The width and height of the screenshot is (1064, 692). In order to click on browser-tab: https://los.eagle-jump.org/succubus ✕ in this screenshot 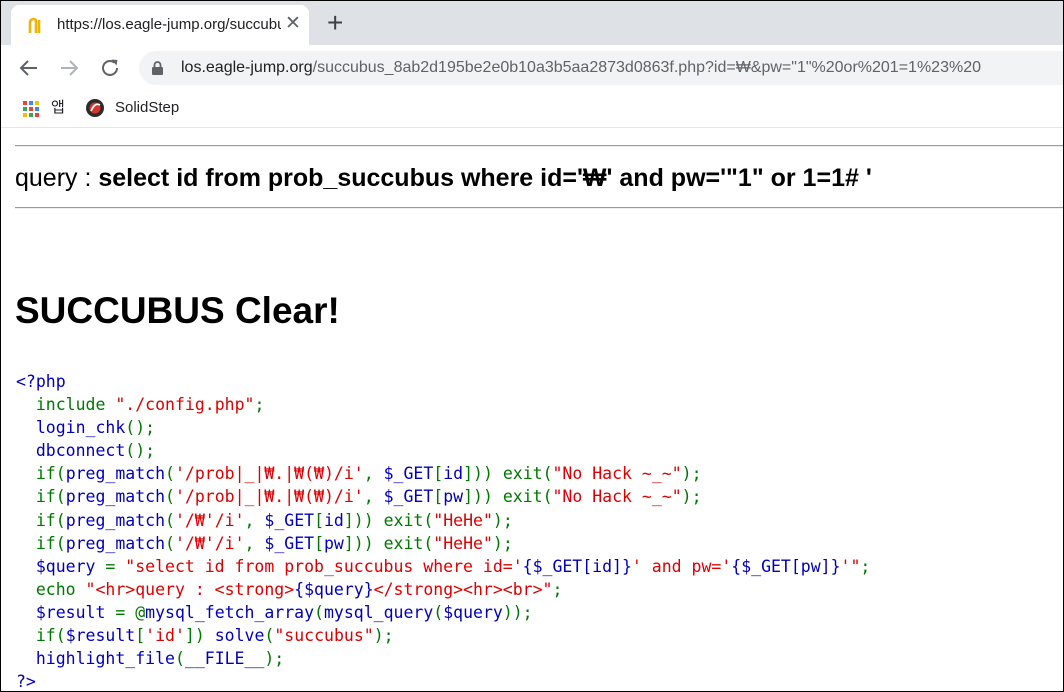, I will do `click(160, 25)`.